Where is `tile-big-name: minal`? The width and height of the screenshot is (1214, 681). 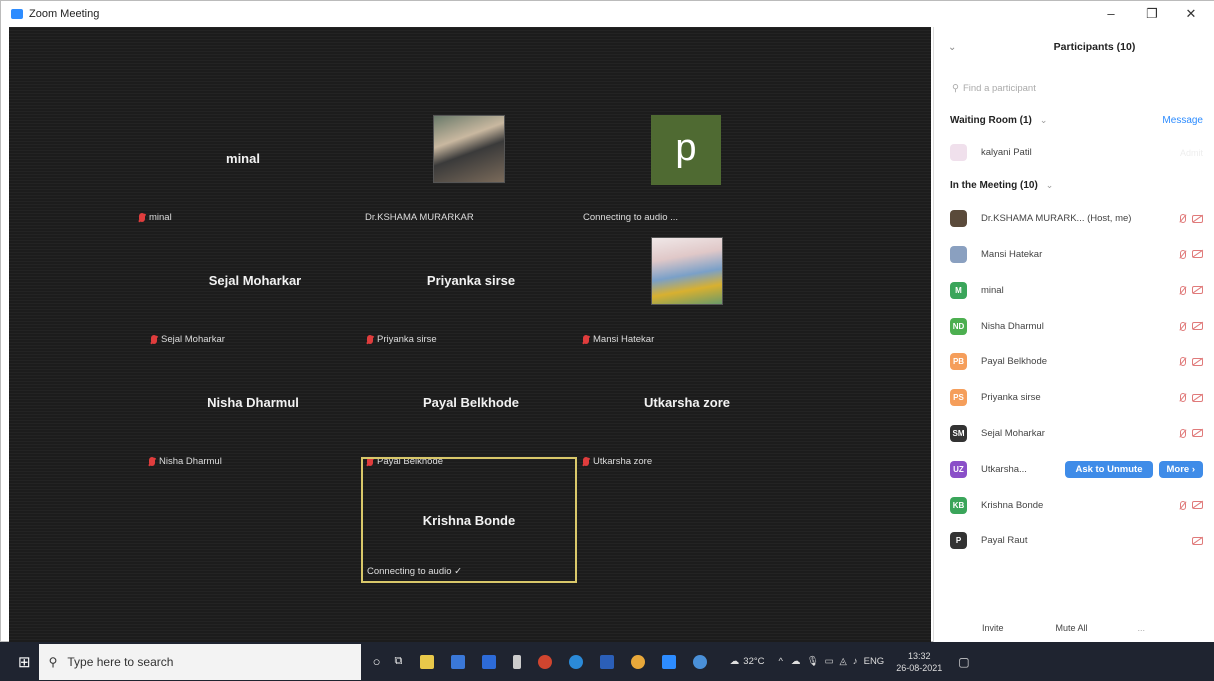 tile-big-name: minal is located at coordinates (243, 158).